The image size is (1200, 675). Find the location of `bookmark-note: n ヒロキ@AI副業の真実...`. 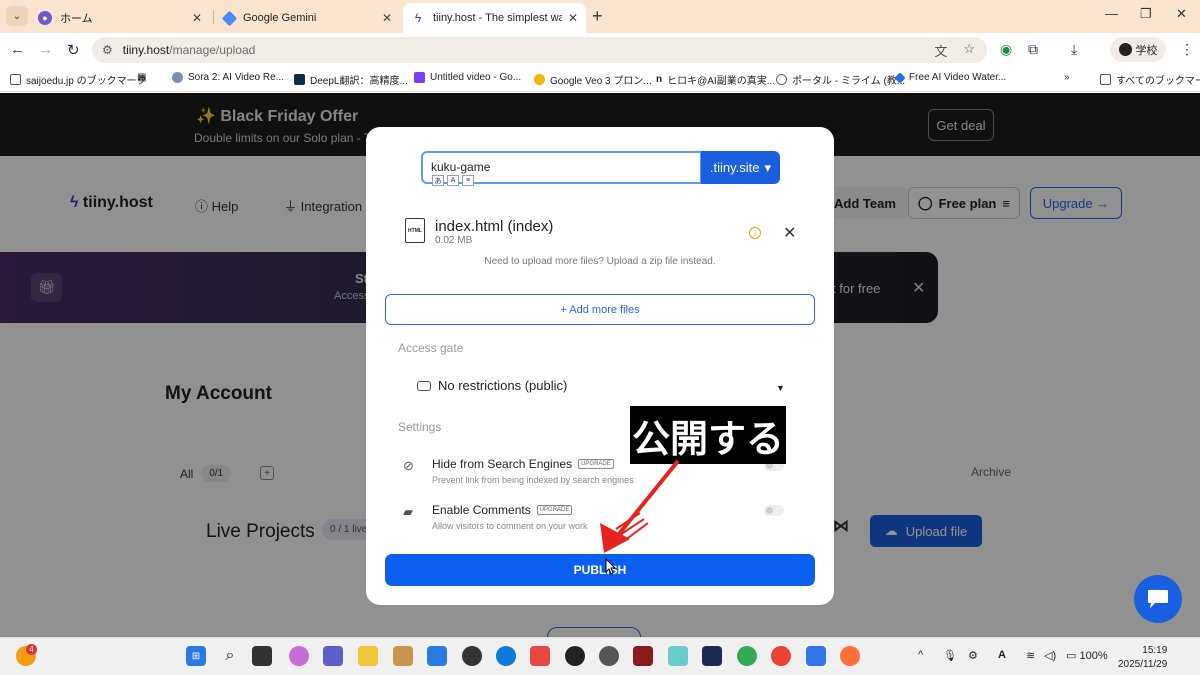

bookmark-note: n ヒロキ@AI副業の真実... is located at coordinates (715, 79).